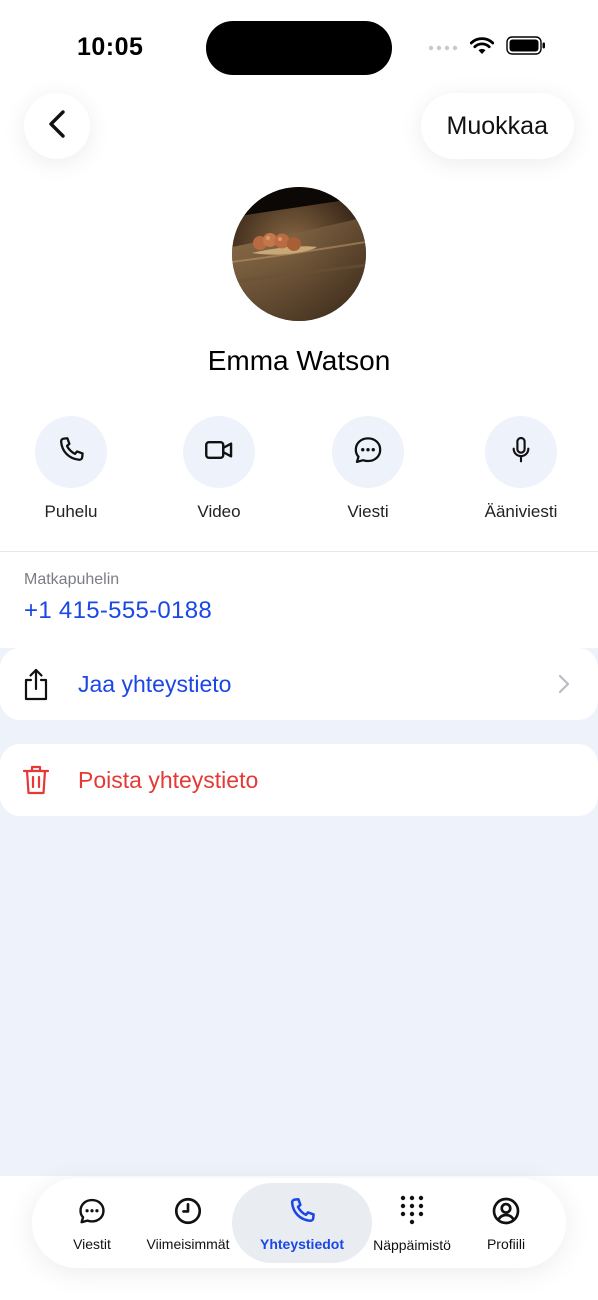 This screenshot has height=1300, width=598. What do you see at coordinates (110, 47) in the screenshot?
I see `status-time: 10:05` at bounding box center [110, 47].